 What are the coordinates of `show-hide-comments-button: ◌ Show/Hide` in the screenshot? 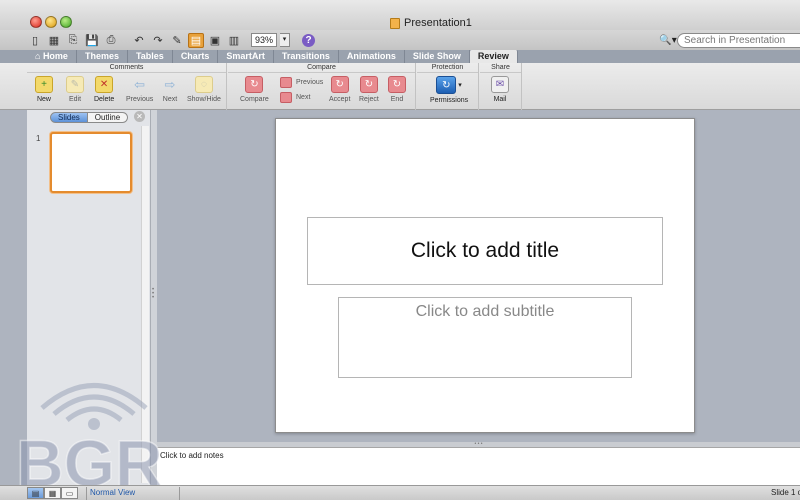 It's located at (204, 89).